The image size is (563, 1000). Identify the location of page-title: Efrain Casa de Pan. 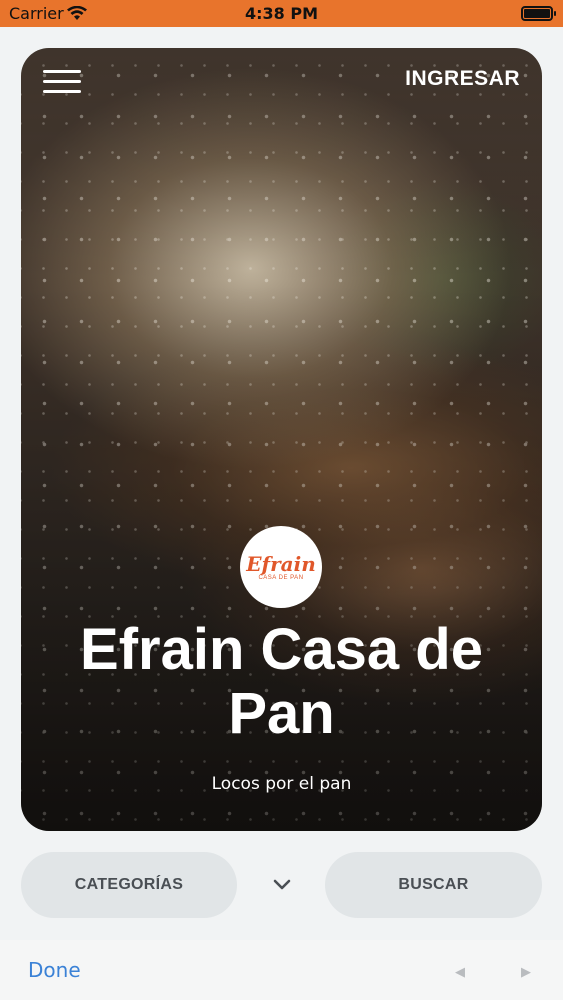
(281, 681).